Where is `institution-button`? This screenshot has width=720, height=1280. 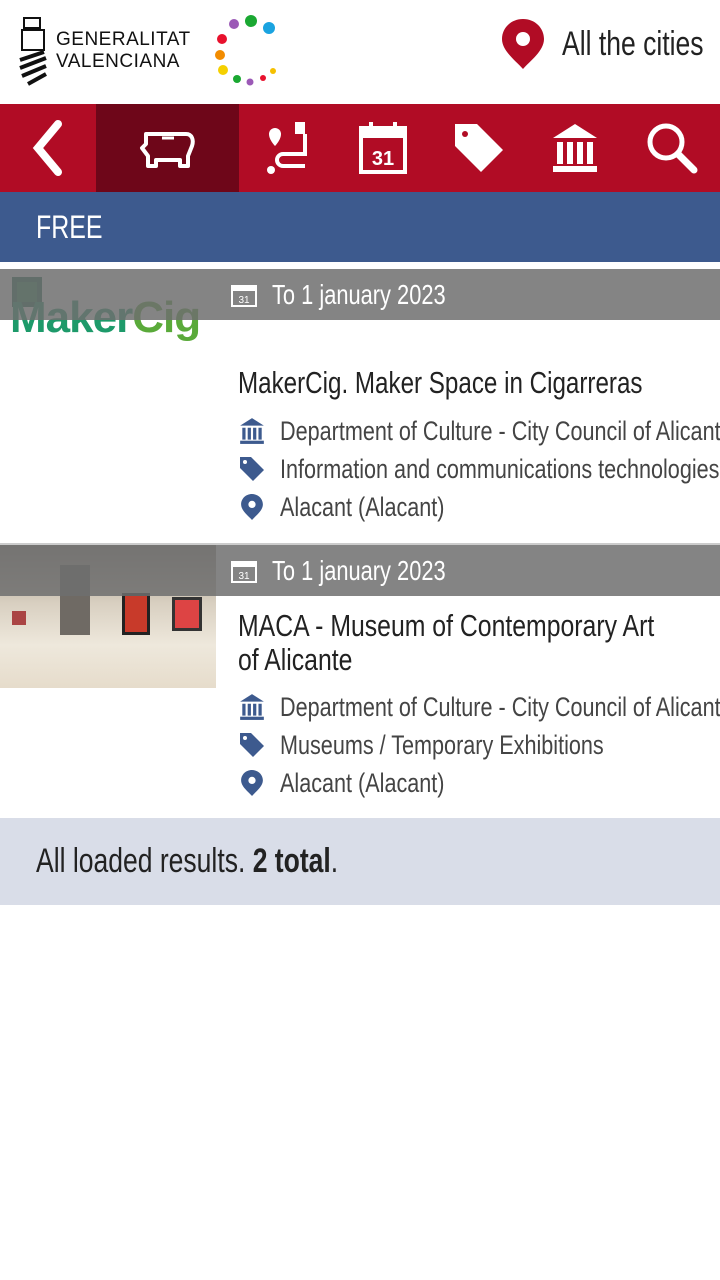
institution-button is located at coordinates (575, 148).